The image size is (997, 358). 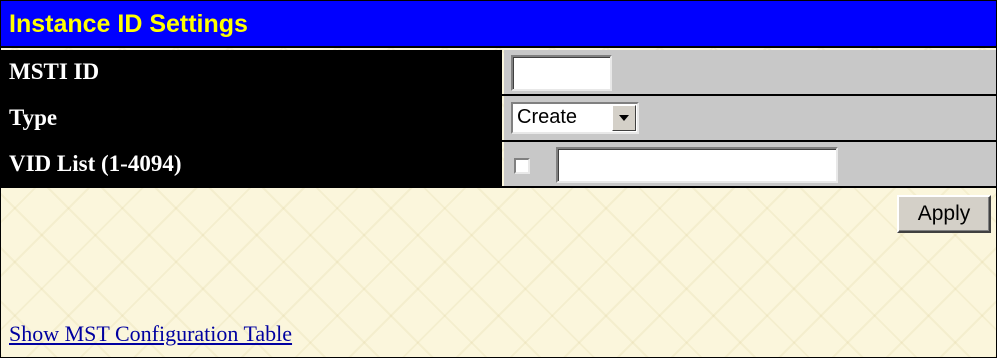 I want to click on msti-id-input, so click(x=561, y=73).